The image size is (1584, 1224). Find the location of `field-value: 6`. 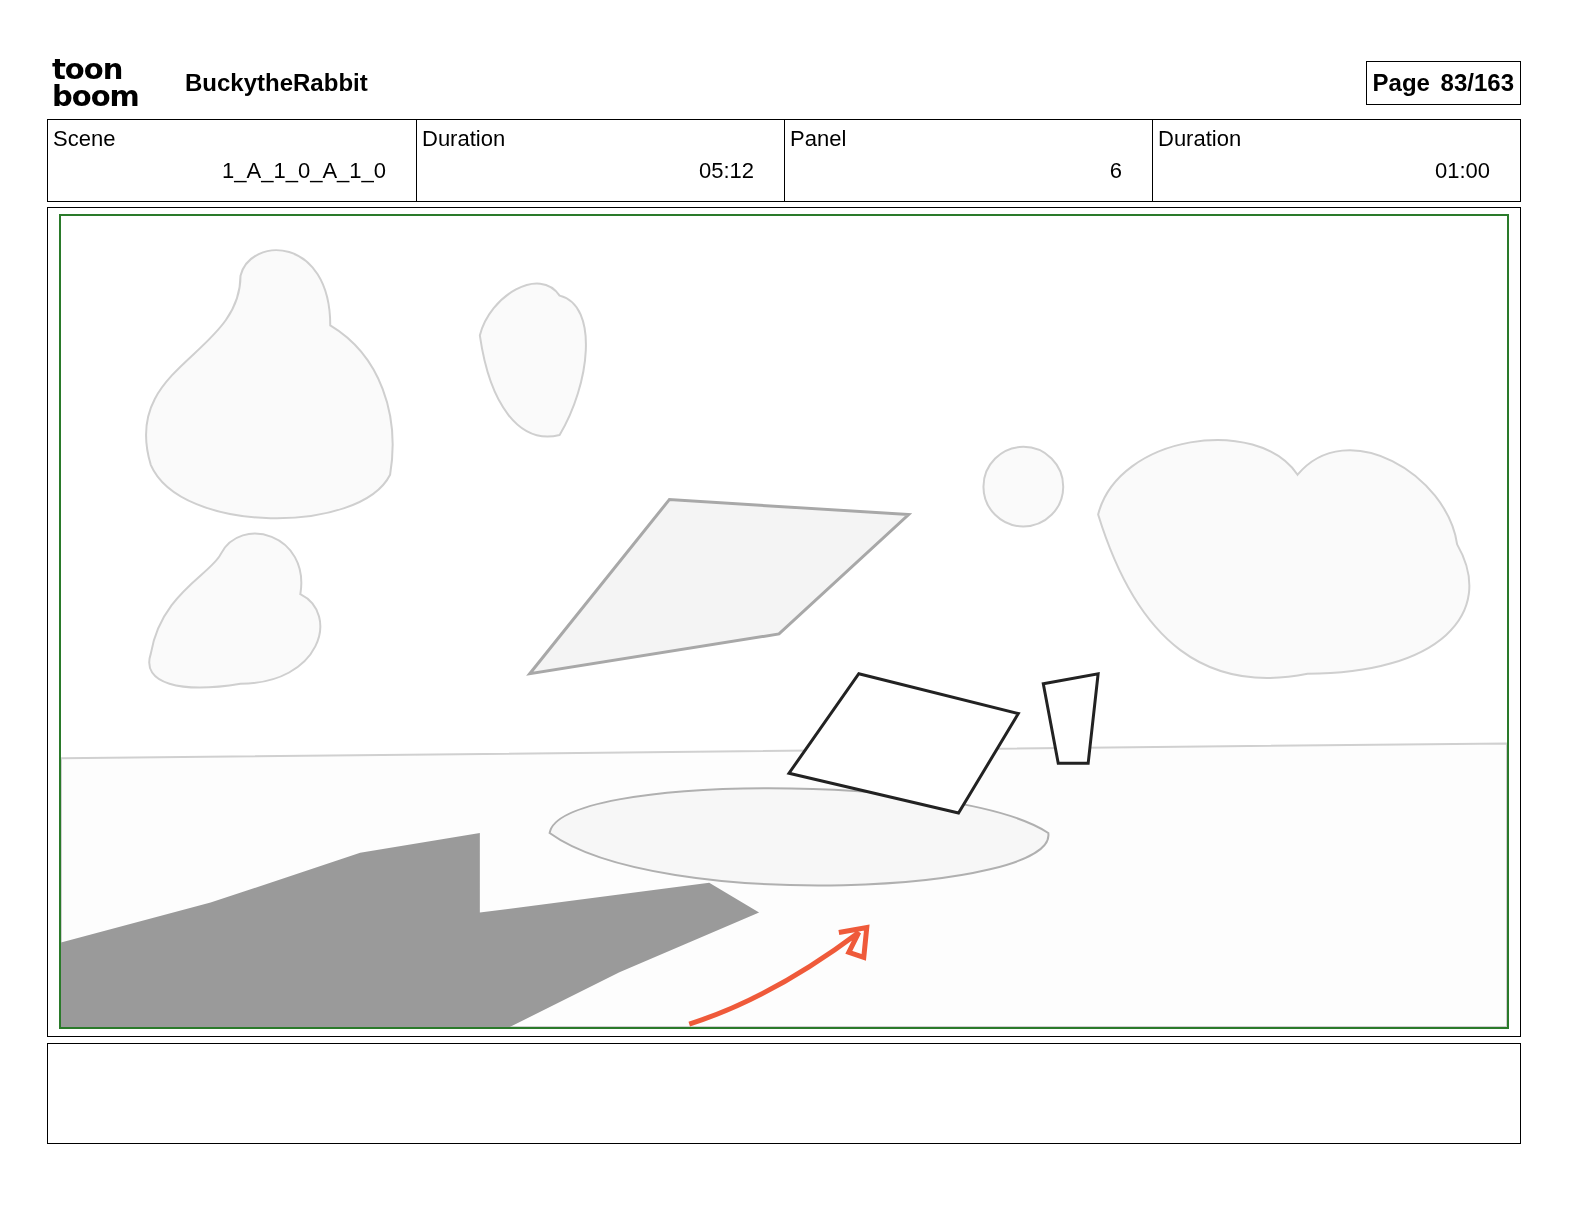

field-value: 6 is located at coordinates (1115, 171).